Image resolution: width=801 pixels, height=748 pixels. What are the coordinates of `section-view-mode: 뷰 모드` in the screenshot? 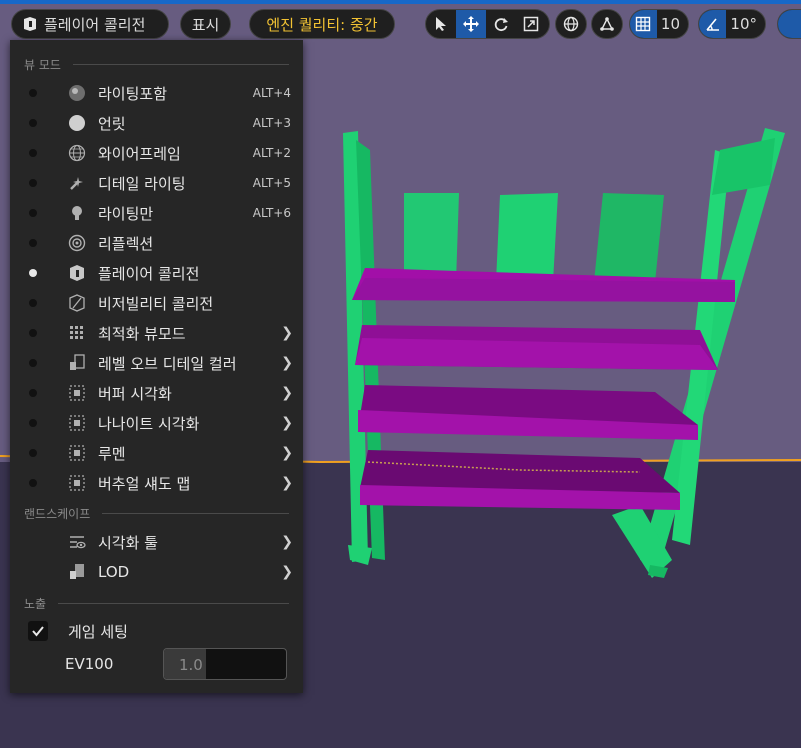 It's located at (156, 64).